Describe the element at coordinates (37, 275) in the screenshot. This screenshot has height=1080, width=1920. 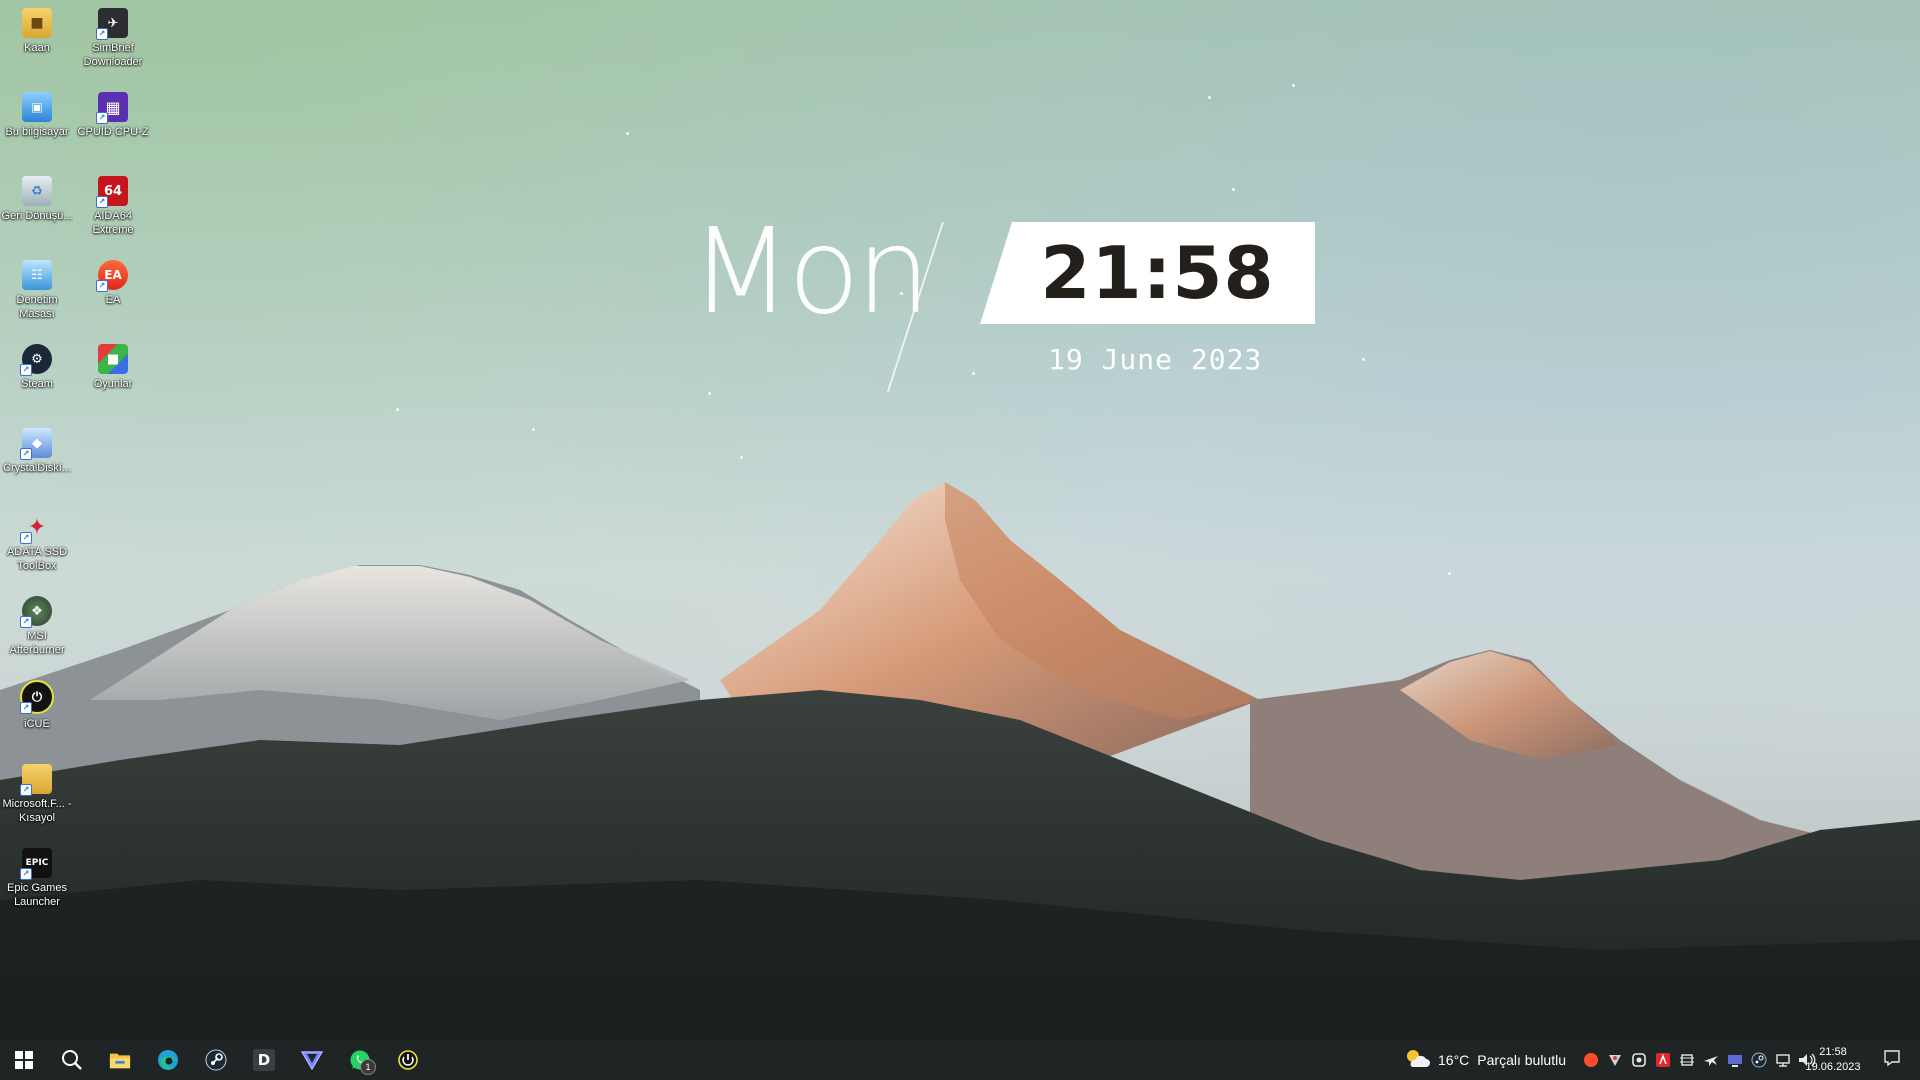
I see `control-panel-icon: ☷` at that location.